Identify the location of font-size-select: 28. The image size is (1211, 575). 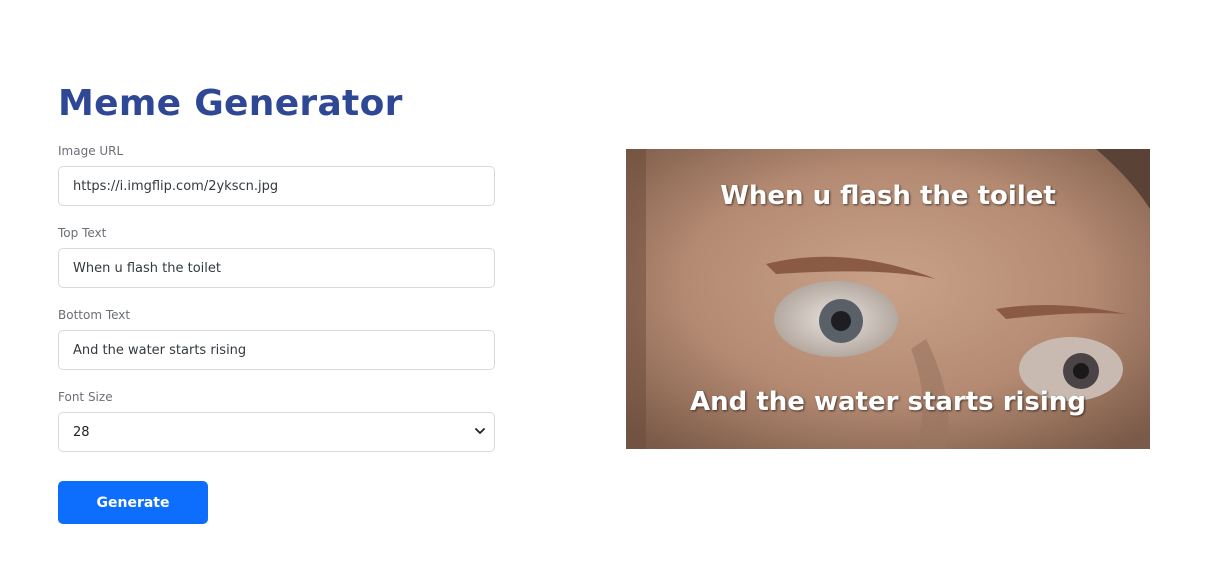
(276, 432).